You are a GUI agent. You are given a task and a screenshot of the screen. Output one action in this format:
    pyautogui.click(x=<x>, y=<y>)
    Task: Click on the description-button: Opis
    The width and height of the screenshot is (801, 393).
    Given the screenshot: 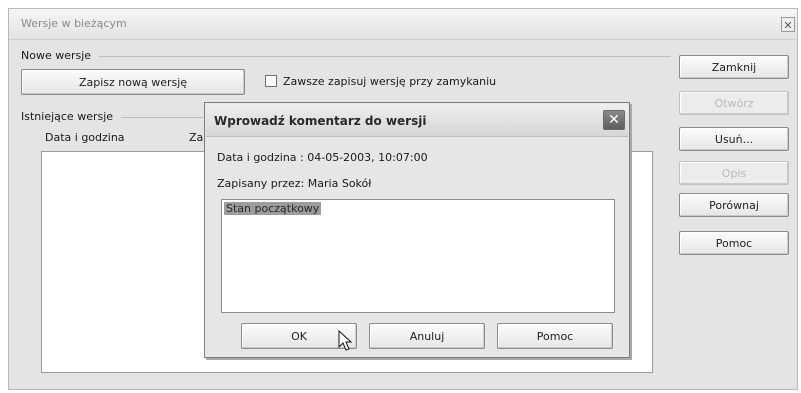 What is the action you would take?
    pyautogui.click(x=734, y=173)
    